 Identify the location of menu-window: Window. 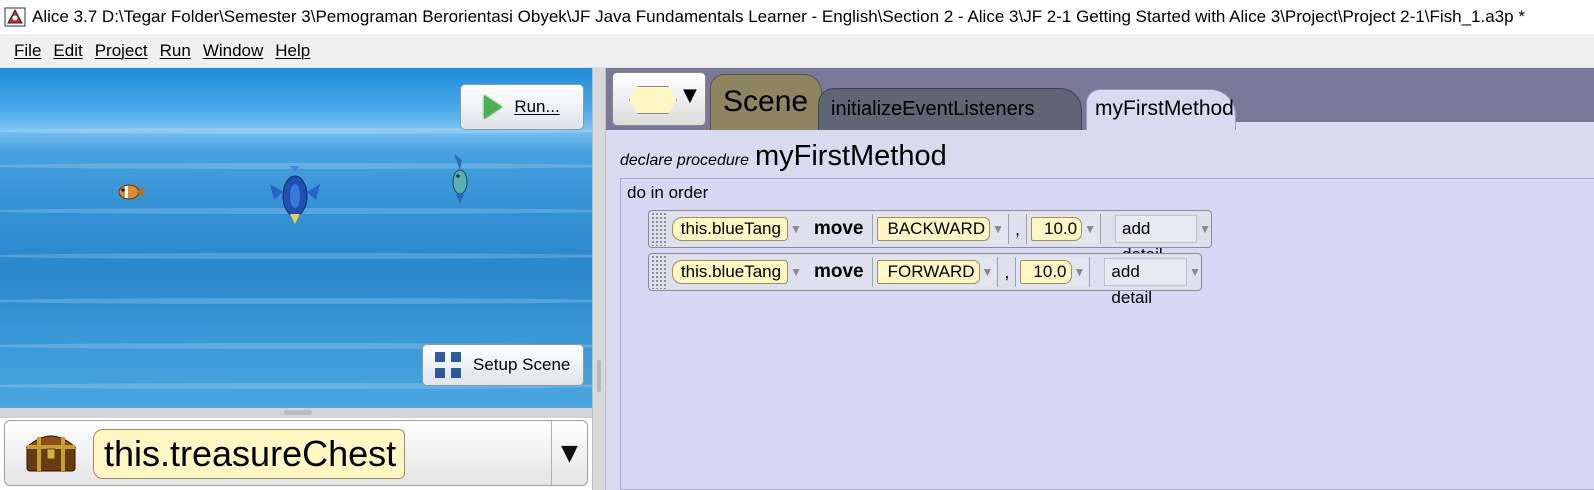
(233, 51).